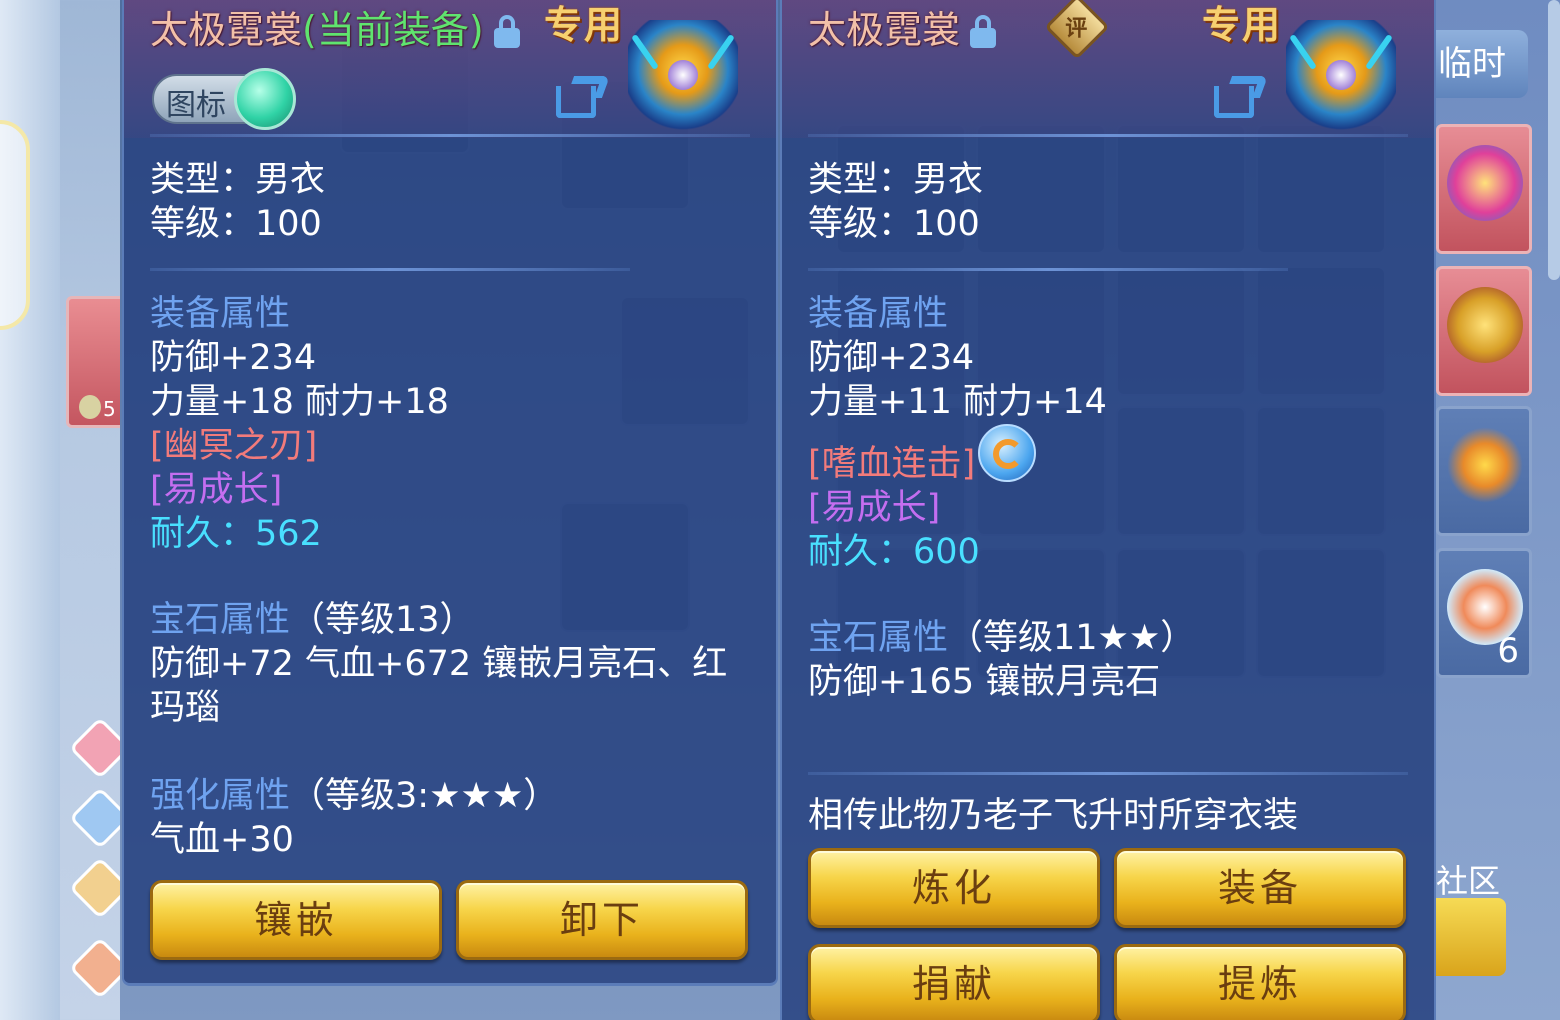  I want to click on gem-level: （等级11★★）, so click(1072, 638).